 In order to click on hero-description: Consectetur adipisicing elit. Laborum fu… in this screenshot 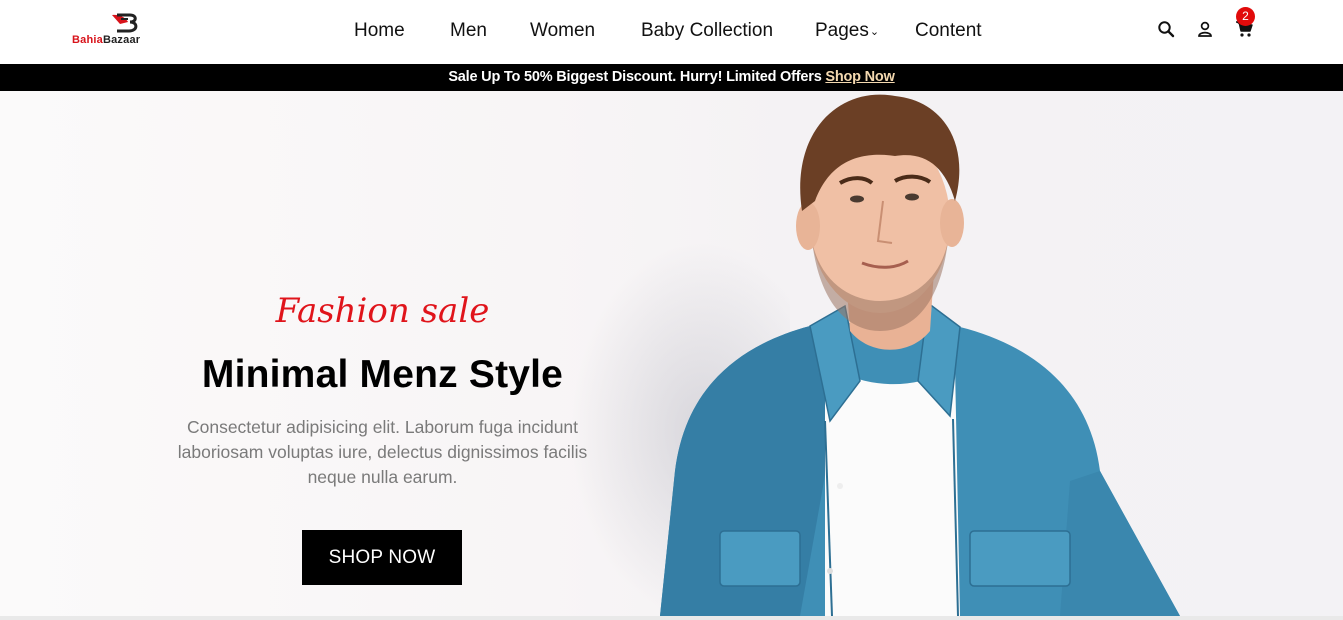, I will do `click(382, 452)`.